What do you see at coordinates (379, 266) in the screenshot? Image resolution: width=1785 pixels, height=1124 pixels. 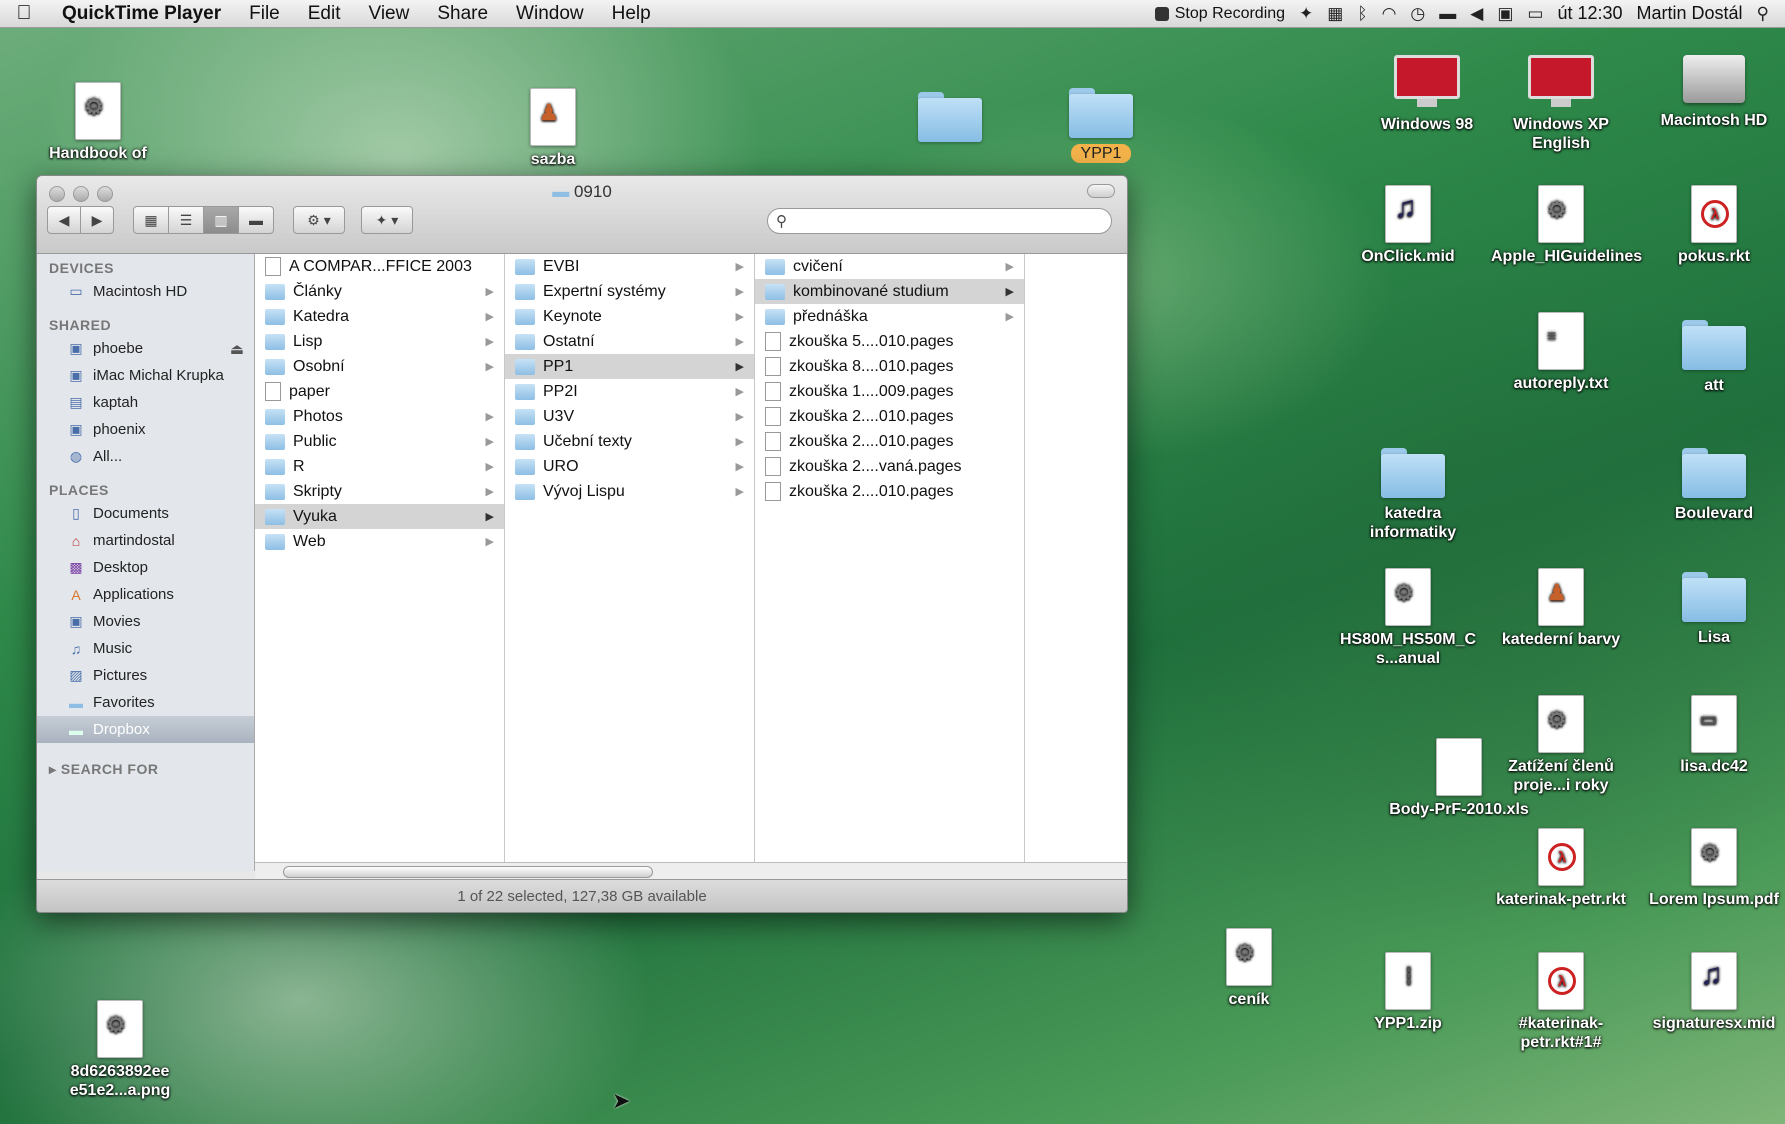 I see `list-item: A COMPAR...FFICE 2003` at bounding box center [379, 266].